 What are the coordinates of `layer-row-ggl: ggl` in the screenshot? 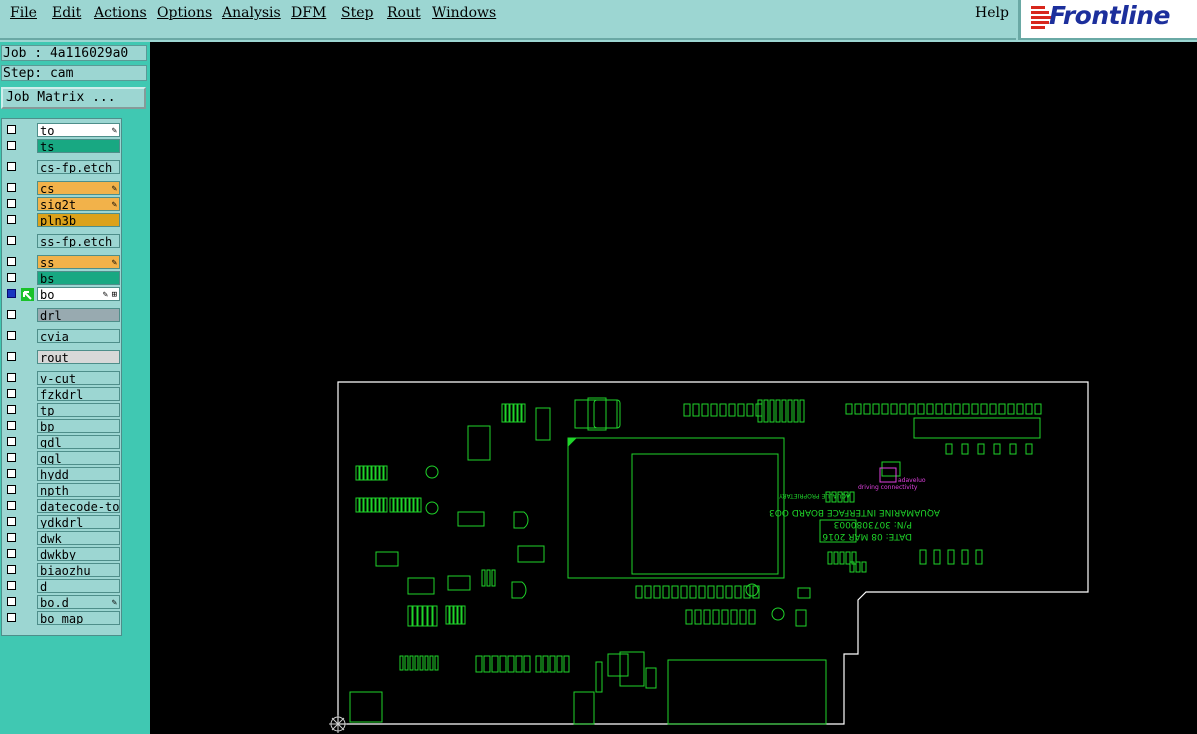 It's located at (62, 458).